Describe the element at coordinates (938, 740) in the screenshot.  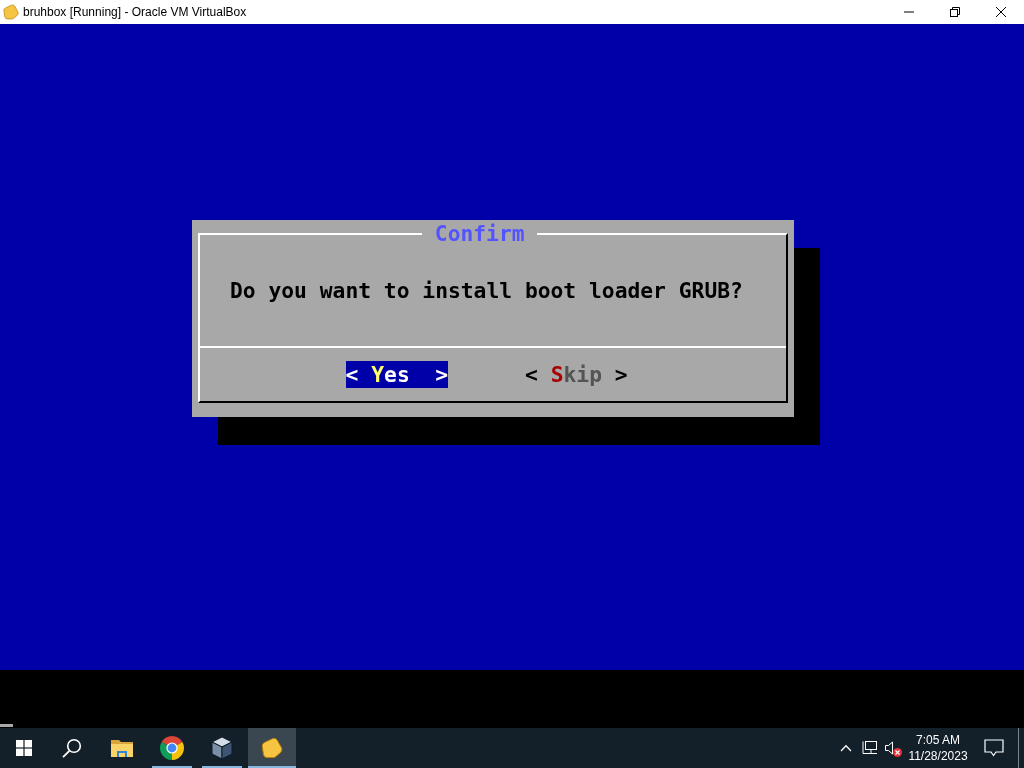
I see `clock-time: 7:05 AM` at that location.